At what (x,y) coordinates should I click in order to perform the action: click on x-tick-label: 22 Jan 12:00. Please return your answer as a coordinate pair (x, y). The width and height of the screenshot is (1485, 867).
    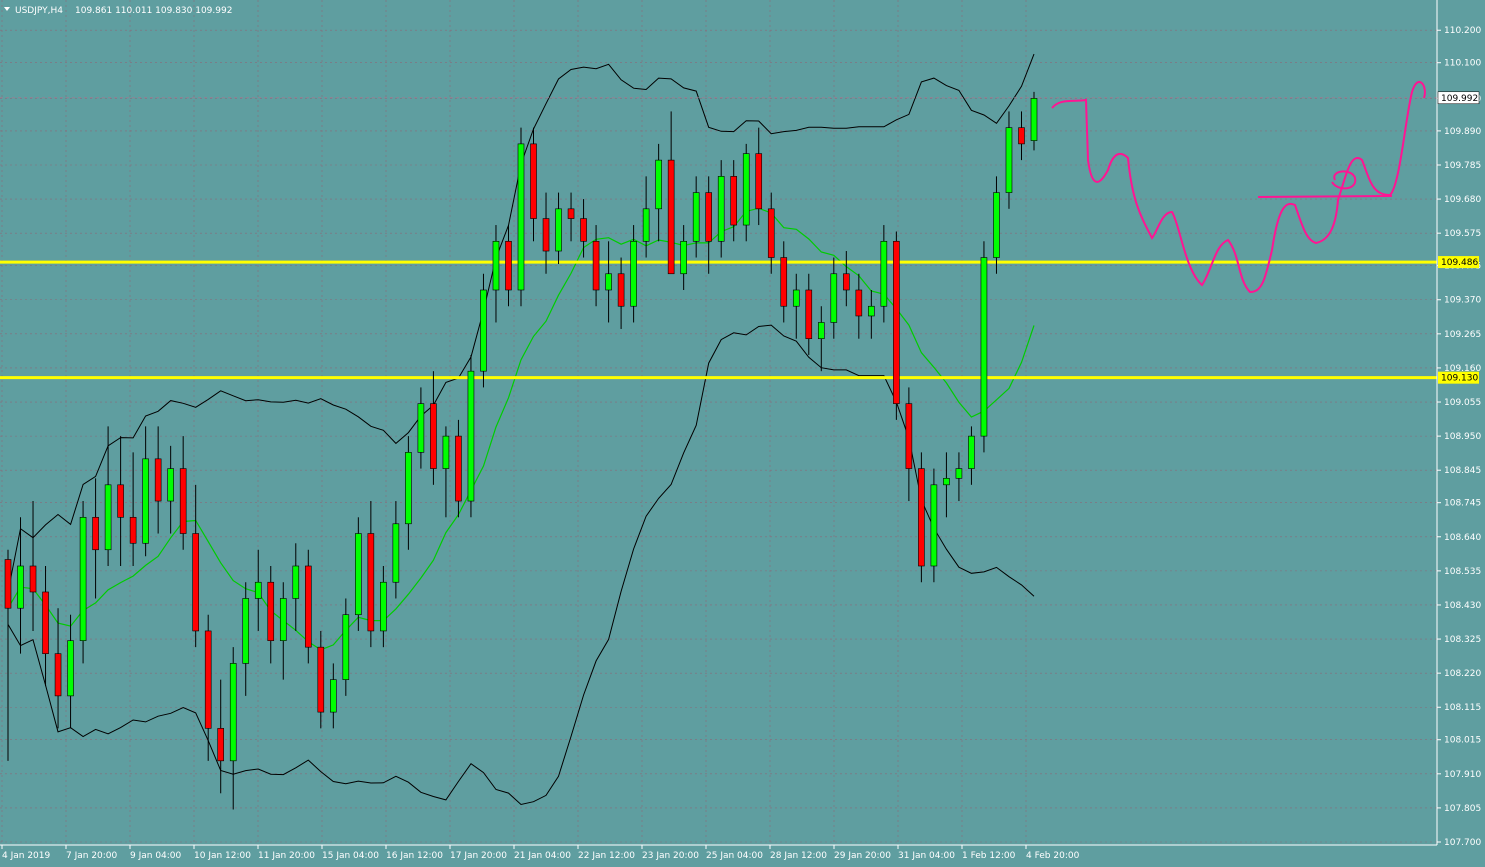
    Looking at the image, I should click on (606, 856).